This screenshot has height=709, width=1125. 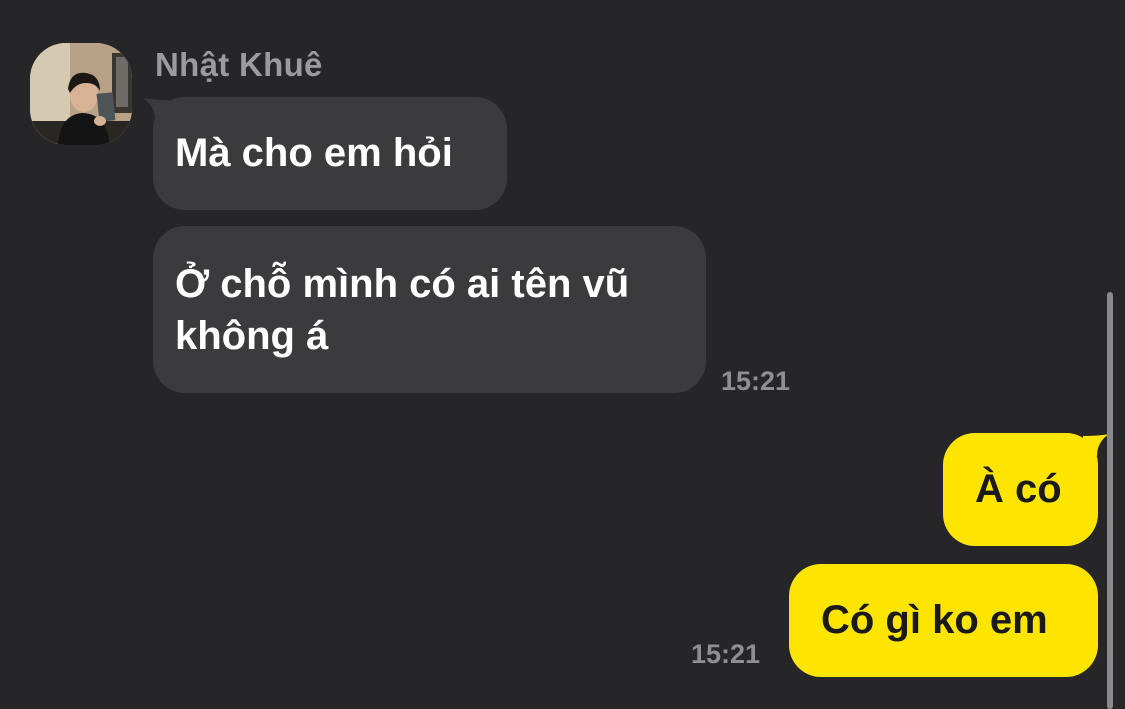 I want to click on person-photo-icon, so click(x=81, y=94).